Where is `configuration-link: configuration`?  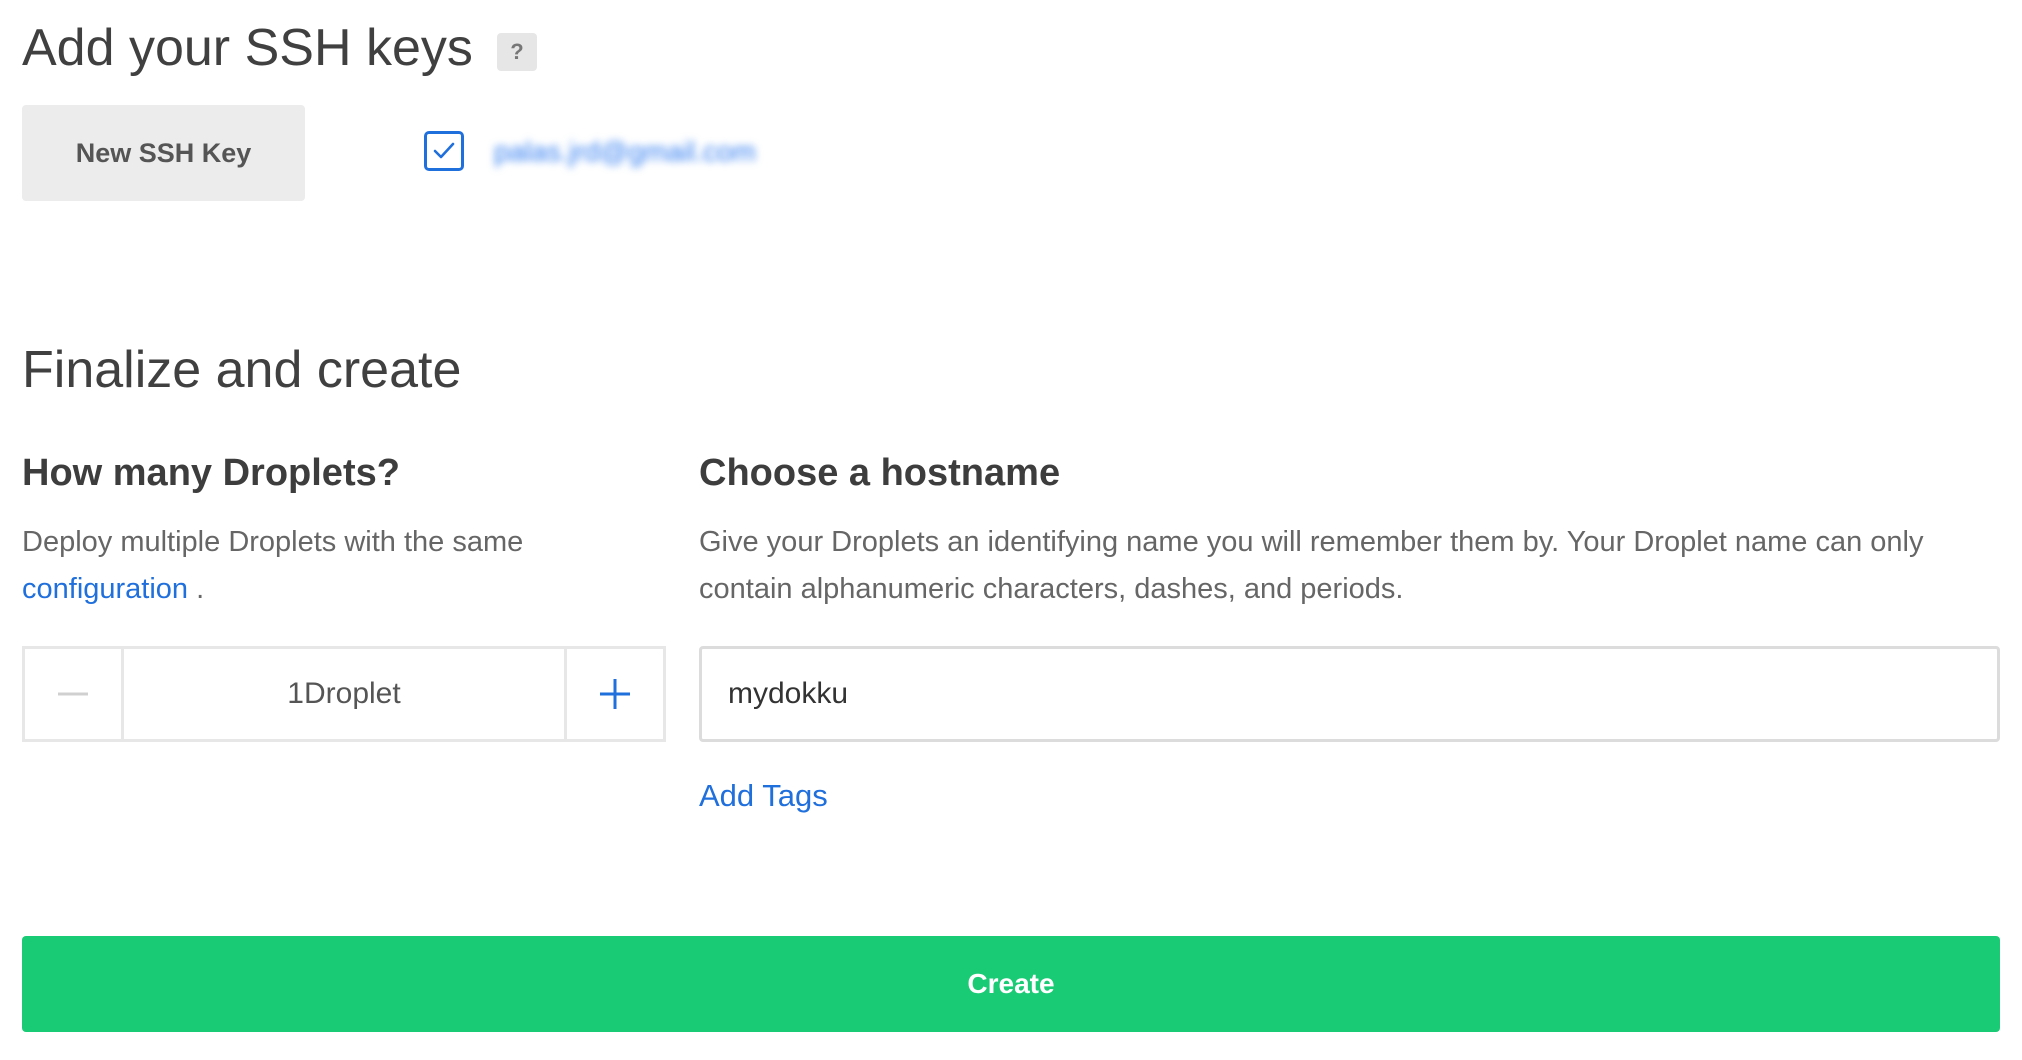
configuration-link: configuration is located at coordinates (105, 589).